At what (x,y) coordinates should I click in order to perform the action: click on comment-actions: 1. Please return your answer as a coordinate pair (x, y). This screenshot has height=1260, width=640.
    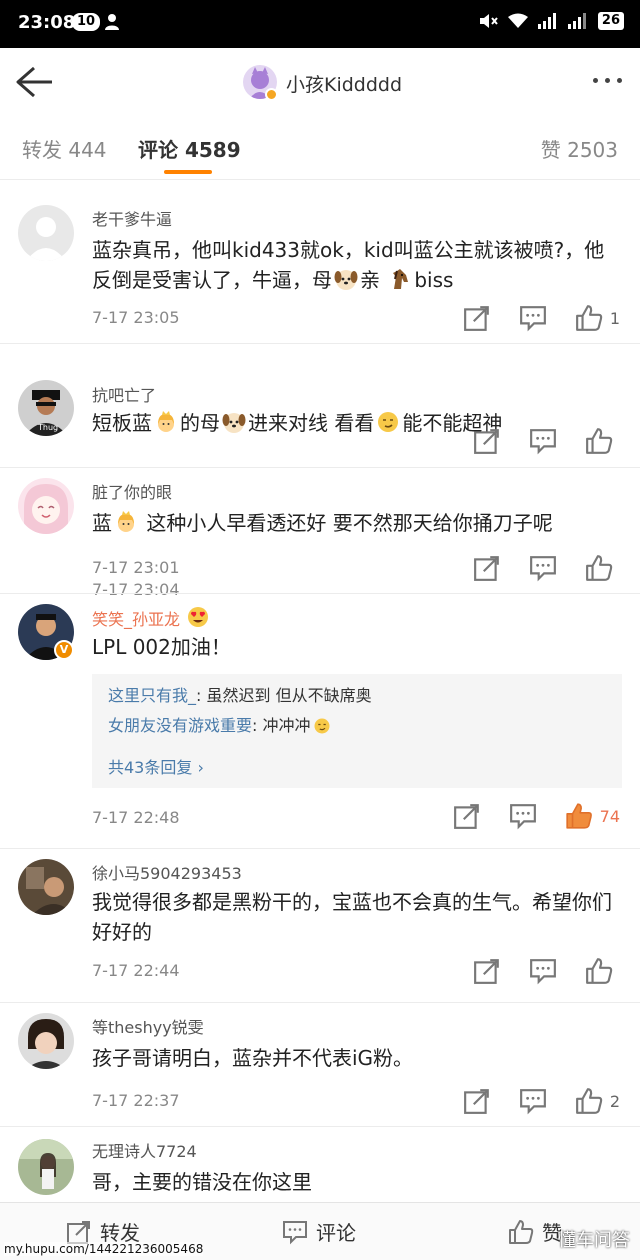
    Looking at the image, I should click on (541, 318).